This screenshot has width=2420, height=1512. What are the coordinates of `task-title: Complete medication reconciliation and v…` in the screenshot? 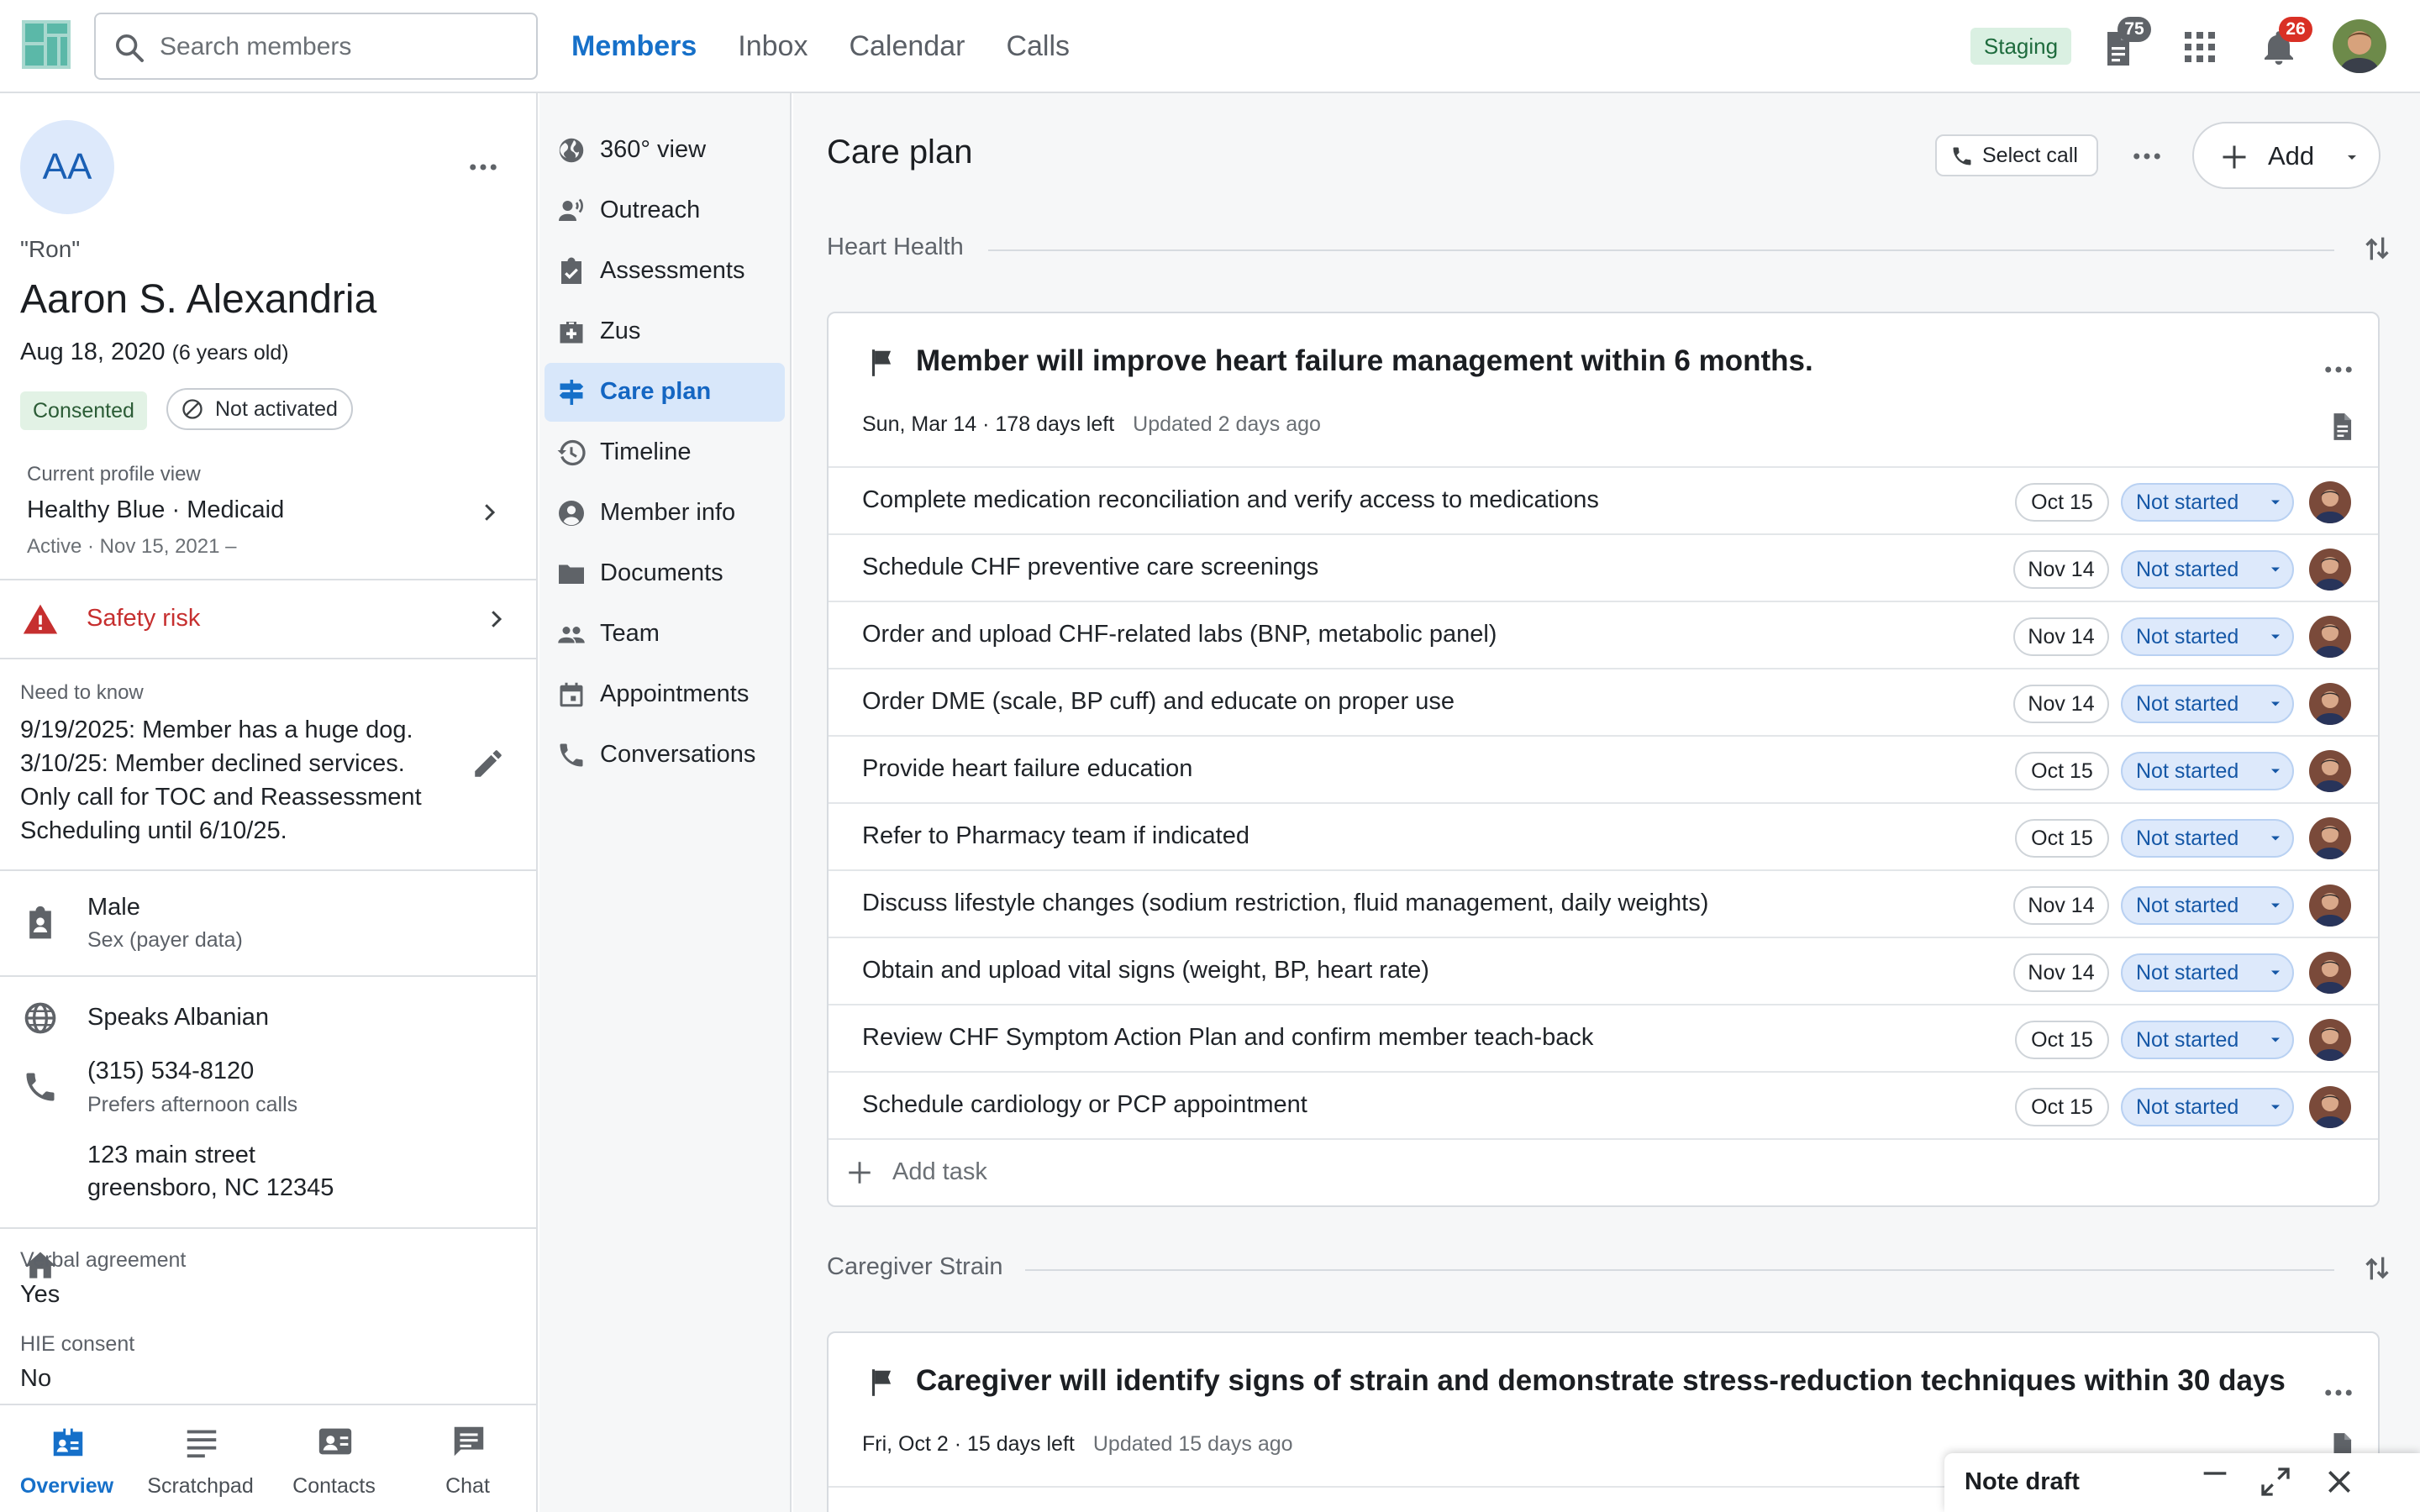 It's located at (1230, 500).